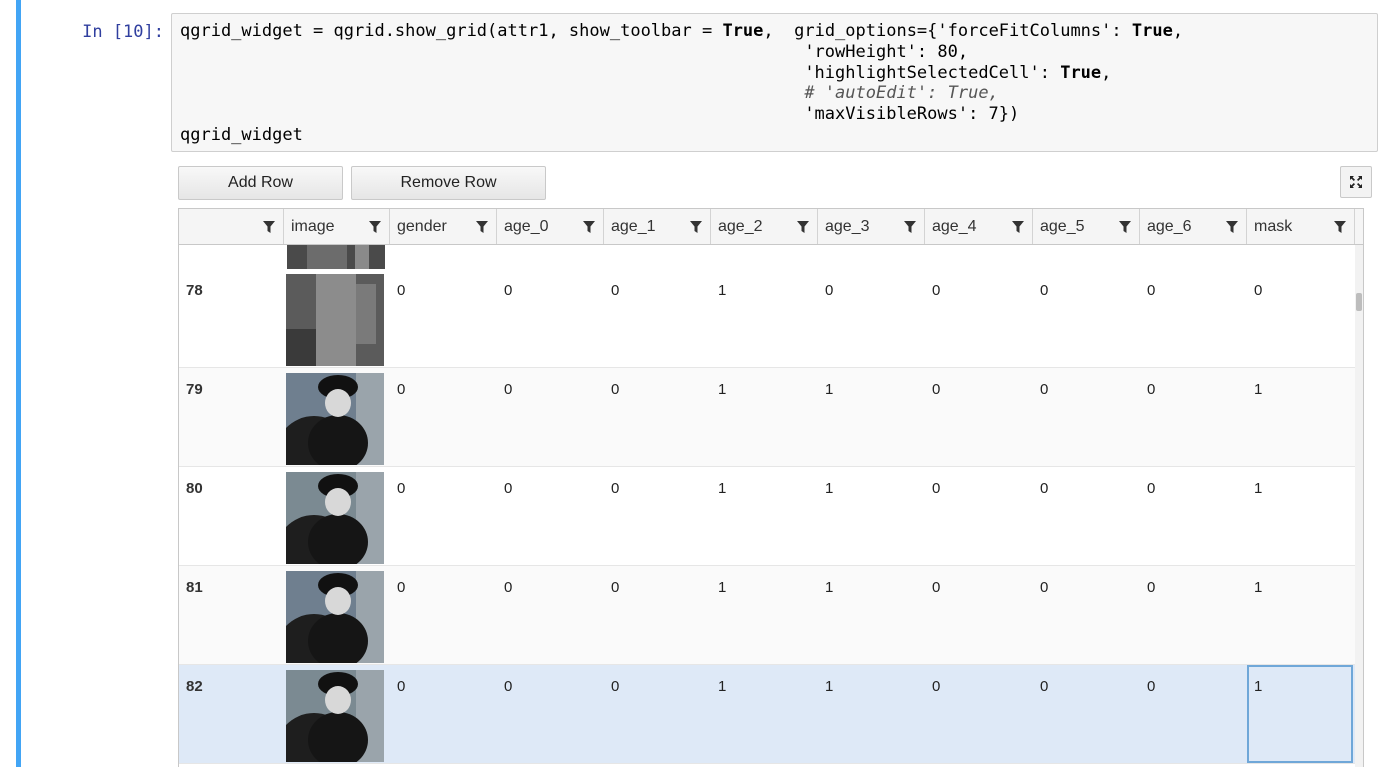  I want to click on column-header-age_3: age_3, so click(871, 226).